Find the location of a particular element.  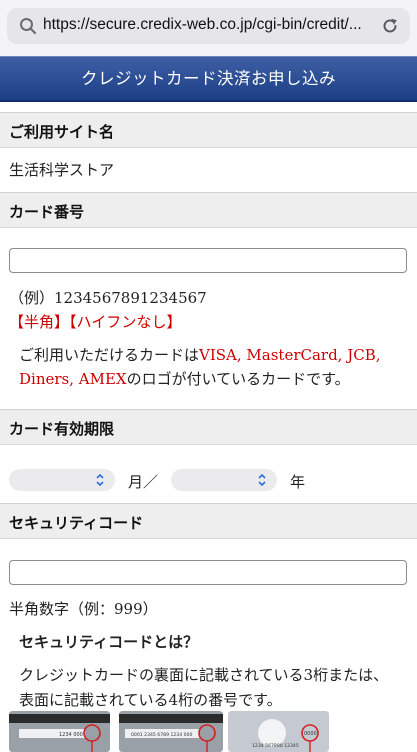

expiry-month-select is located at coordinates (62, 480).